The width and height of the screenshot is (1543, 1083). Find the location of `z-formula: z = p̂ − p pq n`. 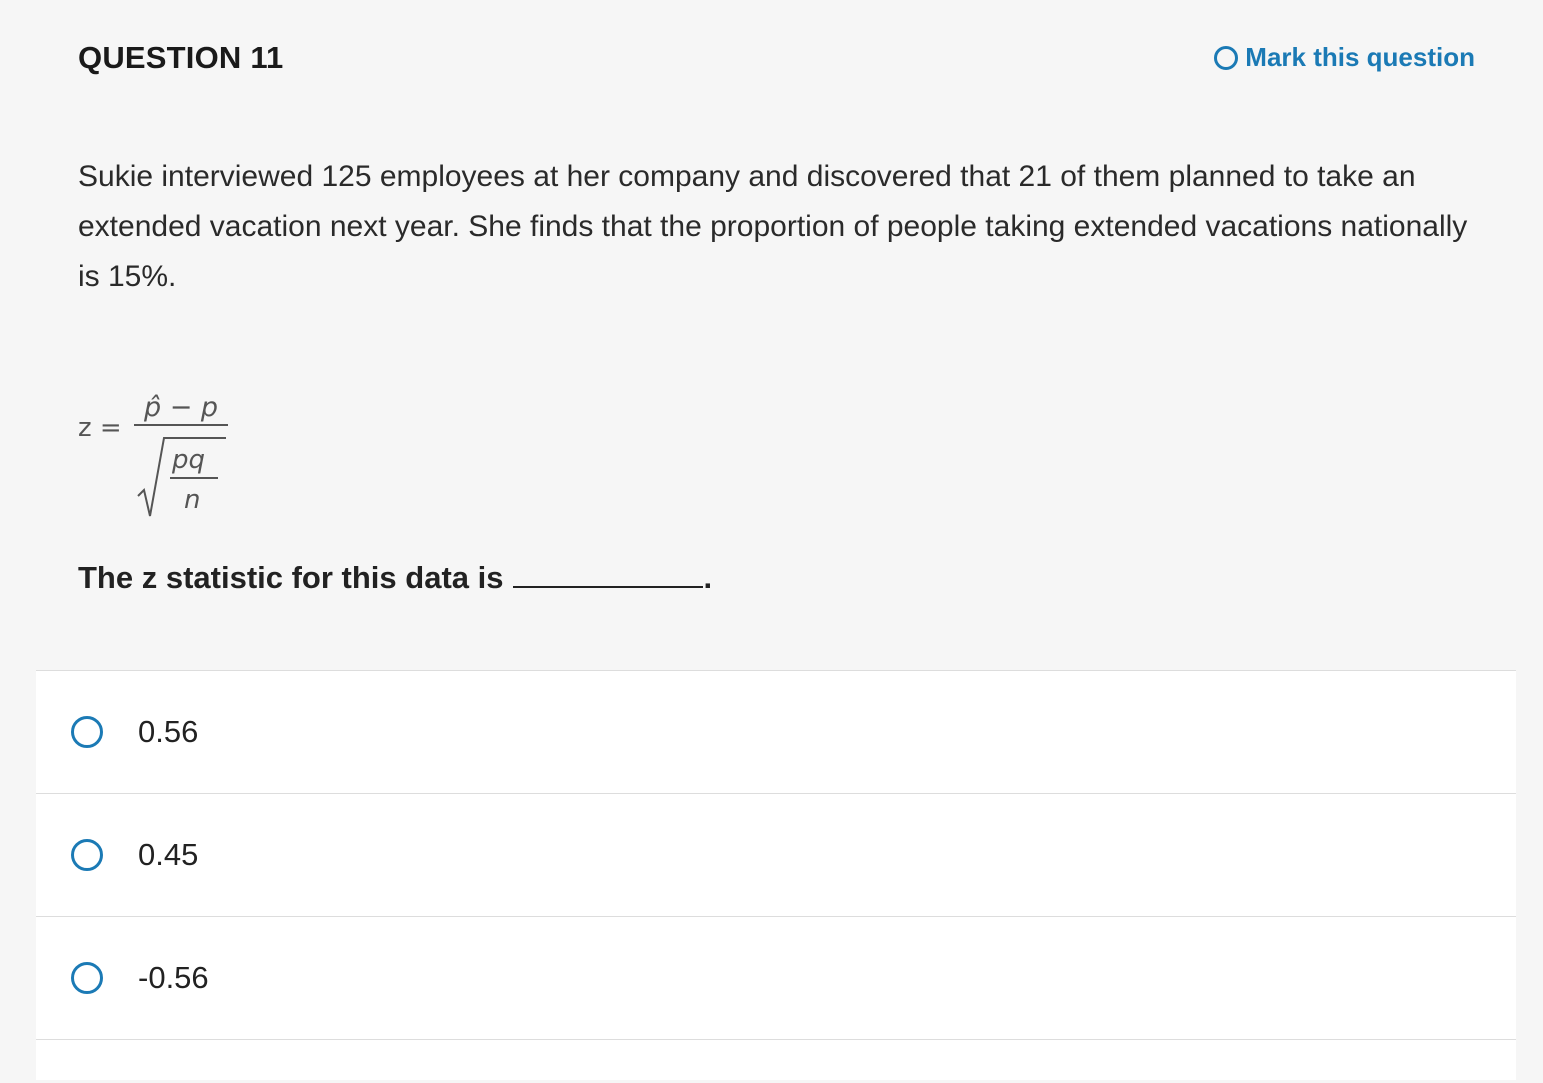

z-formula: z = p̂ − p pq n is located at coordinates (163, 452).